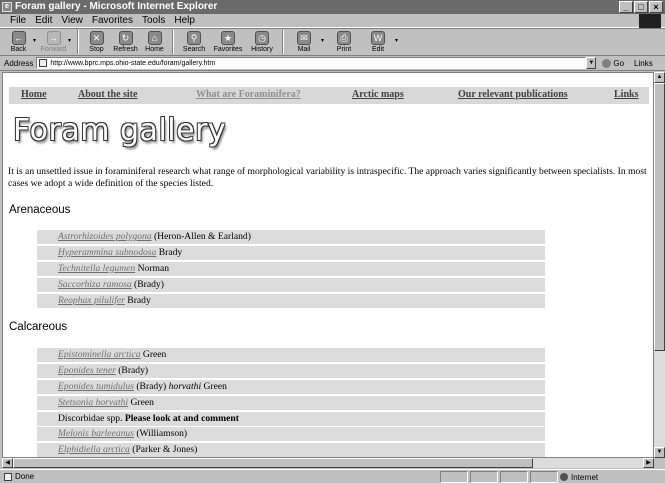 The image size is (665, 483). Describe the element at coordinates (378, 94) in the screenshot. I see `nav-arctic-maps: Arctic maps` at that location.